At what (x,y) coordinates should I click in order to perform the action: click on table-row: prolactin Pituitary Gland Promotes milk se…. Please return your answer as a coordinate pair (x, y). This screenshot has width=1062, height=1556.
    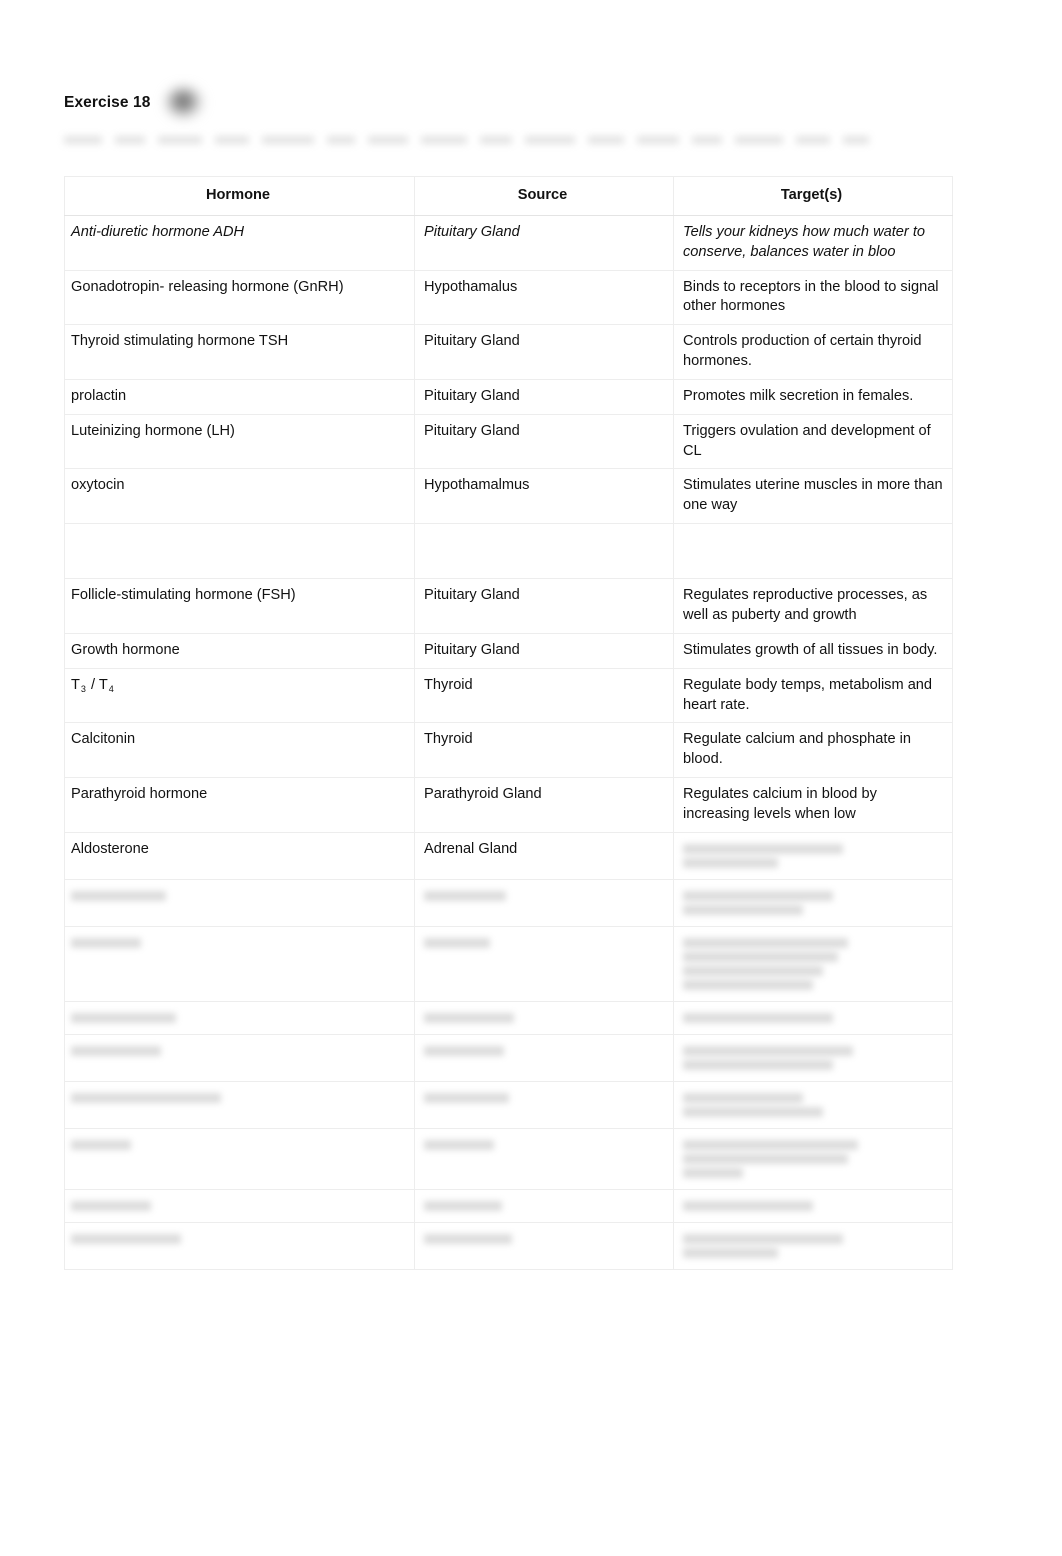
    Looking at the image, I should click on (508, 396).